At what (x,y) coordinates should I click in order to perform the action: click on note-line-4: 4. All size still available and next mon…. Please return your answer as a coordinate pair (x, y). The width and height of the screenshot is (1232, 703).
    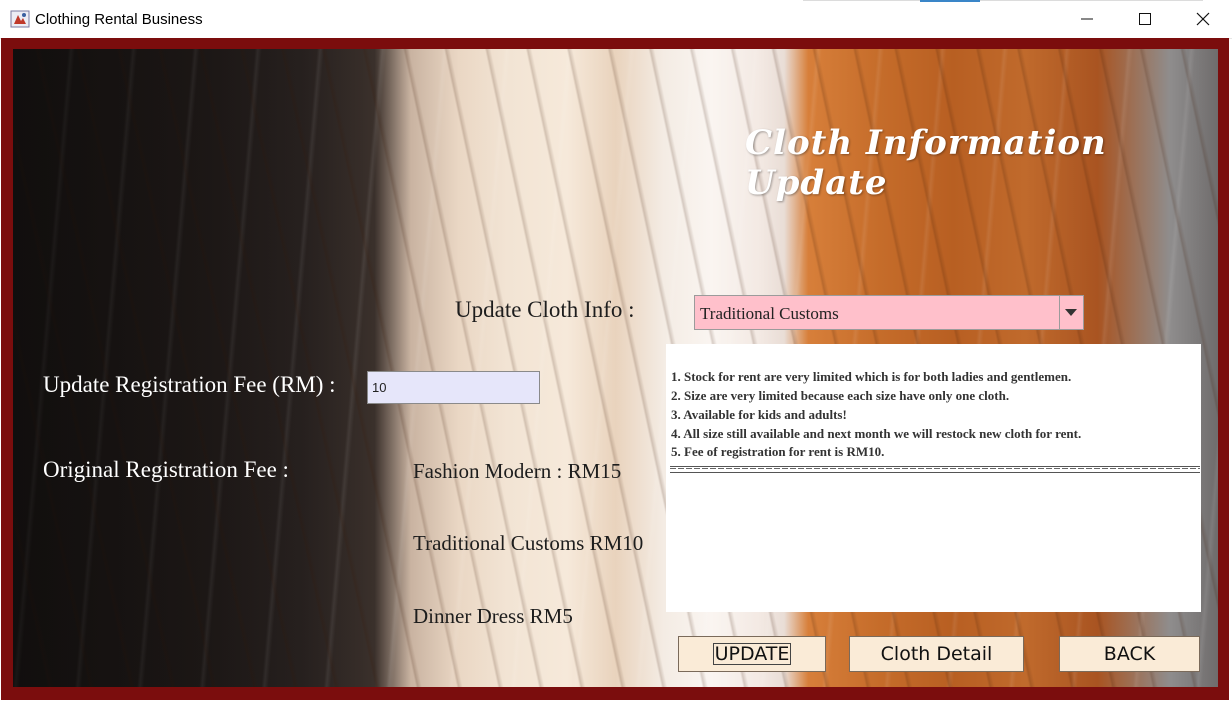
    Looking at the image, I should click on (876, 433).